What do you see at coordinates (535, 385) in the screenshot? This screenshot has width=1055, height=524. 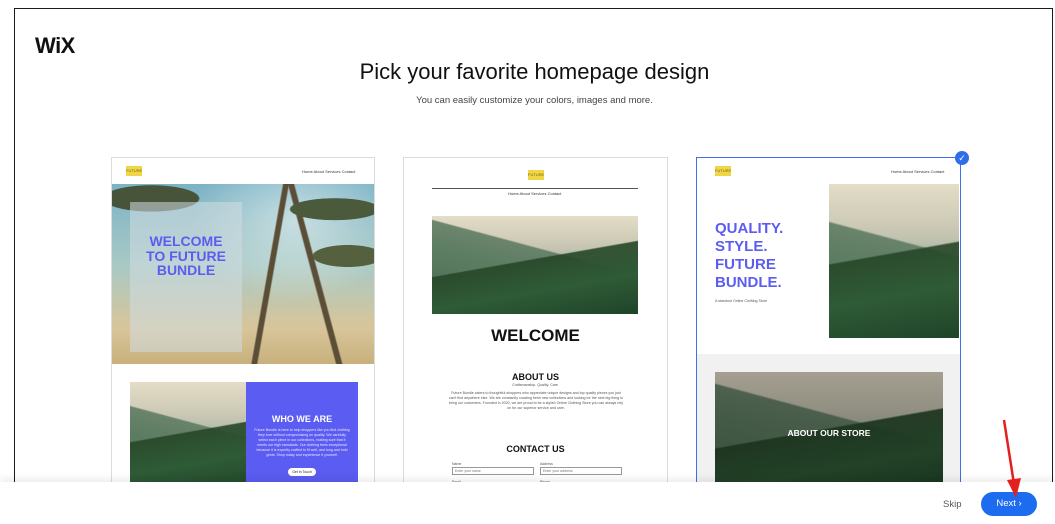 I see `about-subtitle: Craftsmanship. Quality. Care.` at bounding box center [535, 385].